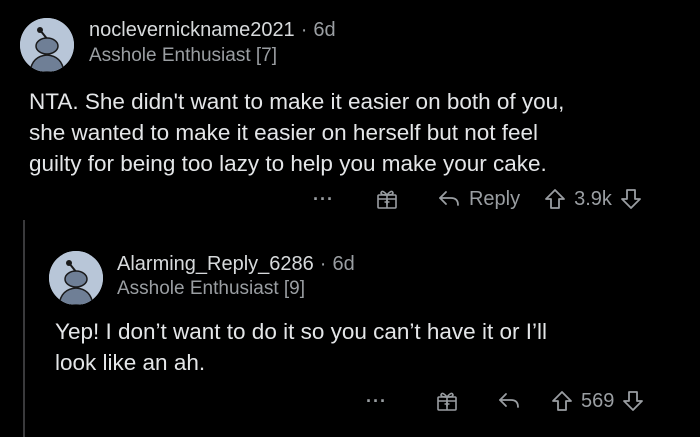  Describe the element at coordinates (192, 30) in the screenshot. I see `username-text: noclevernickname2021` at that location.